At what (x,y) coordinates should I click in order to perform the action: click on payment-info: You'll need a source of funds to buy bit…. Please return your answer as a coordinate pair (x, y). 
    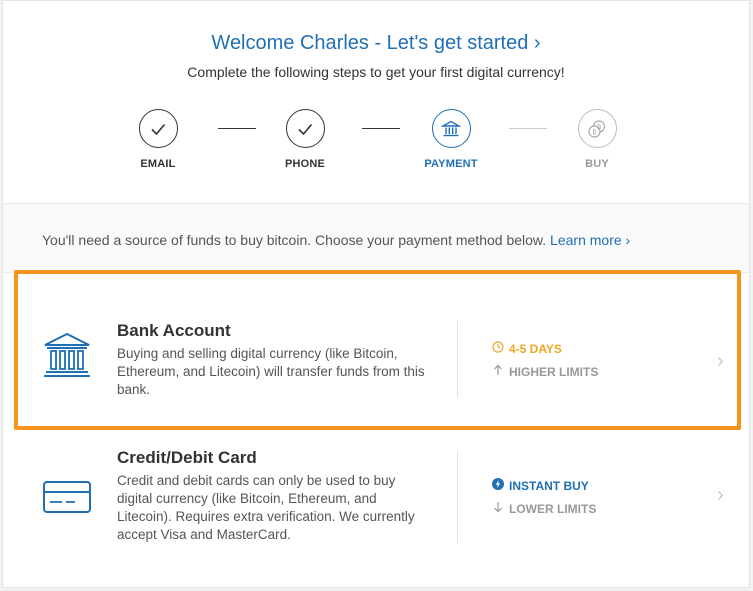
    Looking at the image, I should click on (336, 240).